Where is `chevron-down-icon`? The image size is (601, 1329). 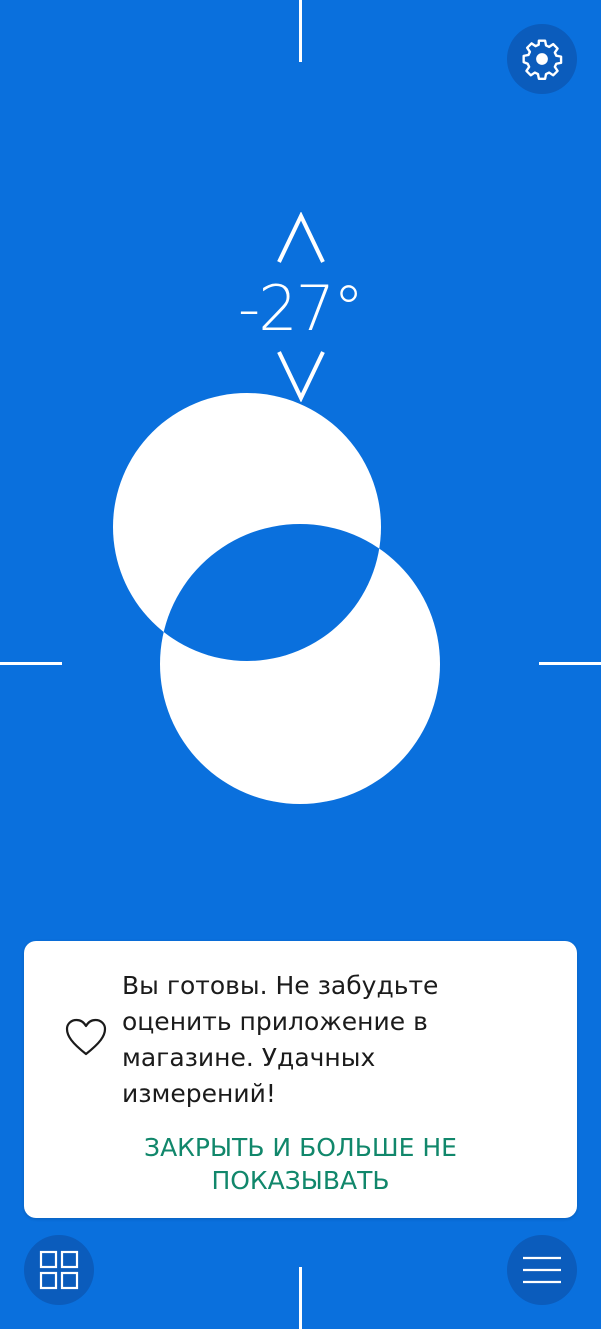
chevron-down-icon is located at coordinates (301, 377).